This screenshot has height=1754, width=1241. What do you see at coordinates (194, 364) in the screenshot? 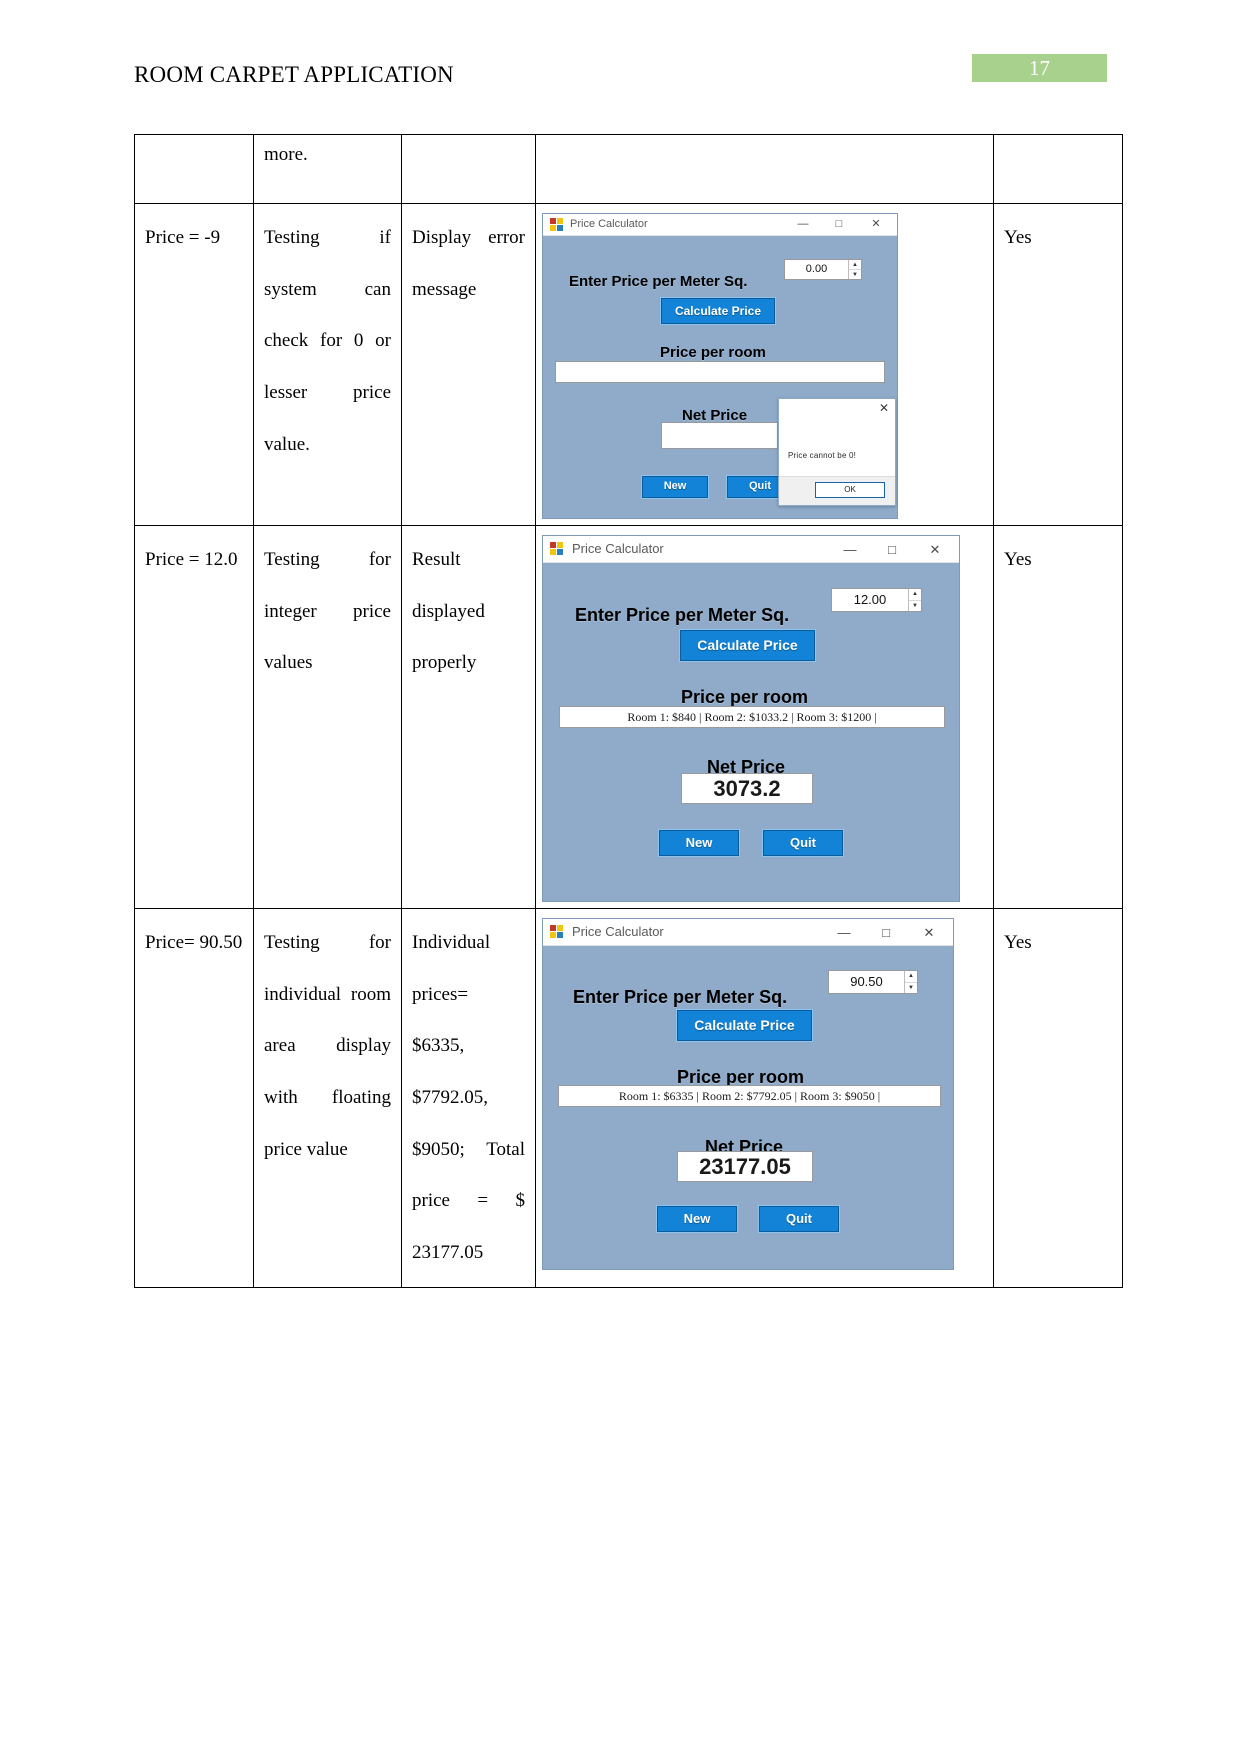
I see `cell-test-input: Price = -9` at bounding box center [194, 364].